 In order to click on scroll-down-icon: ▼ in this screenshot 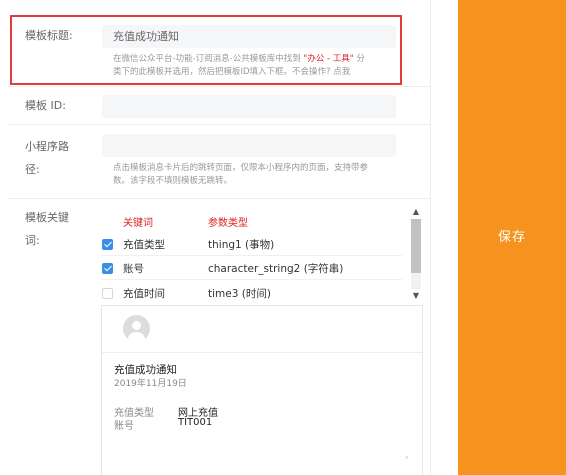, I will do `click(416, 296)`.